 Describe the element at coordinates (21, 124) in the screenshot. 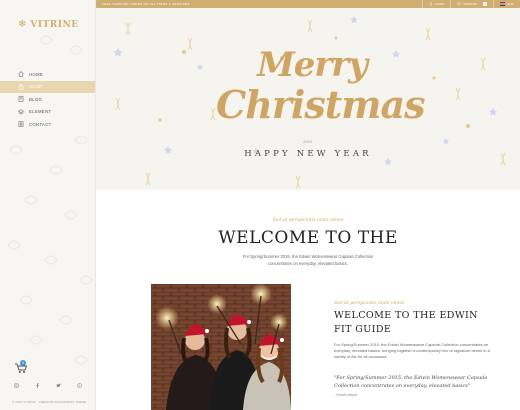

I see `contact-icon` at that location.